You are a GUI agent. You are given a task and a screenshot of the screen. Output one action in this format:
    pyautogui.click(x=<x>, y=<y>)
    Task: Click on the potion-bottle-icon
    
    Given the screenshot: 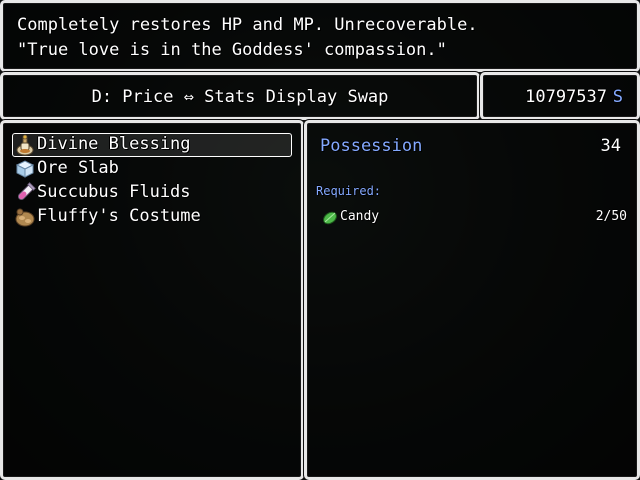 What is the action you would take?
    pyautogui.click(x=25, y=145)
    